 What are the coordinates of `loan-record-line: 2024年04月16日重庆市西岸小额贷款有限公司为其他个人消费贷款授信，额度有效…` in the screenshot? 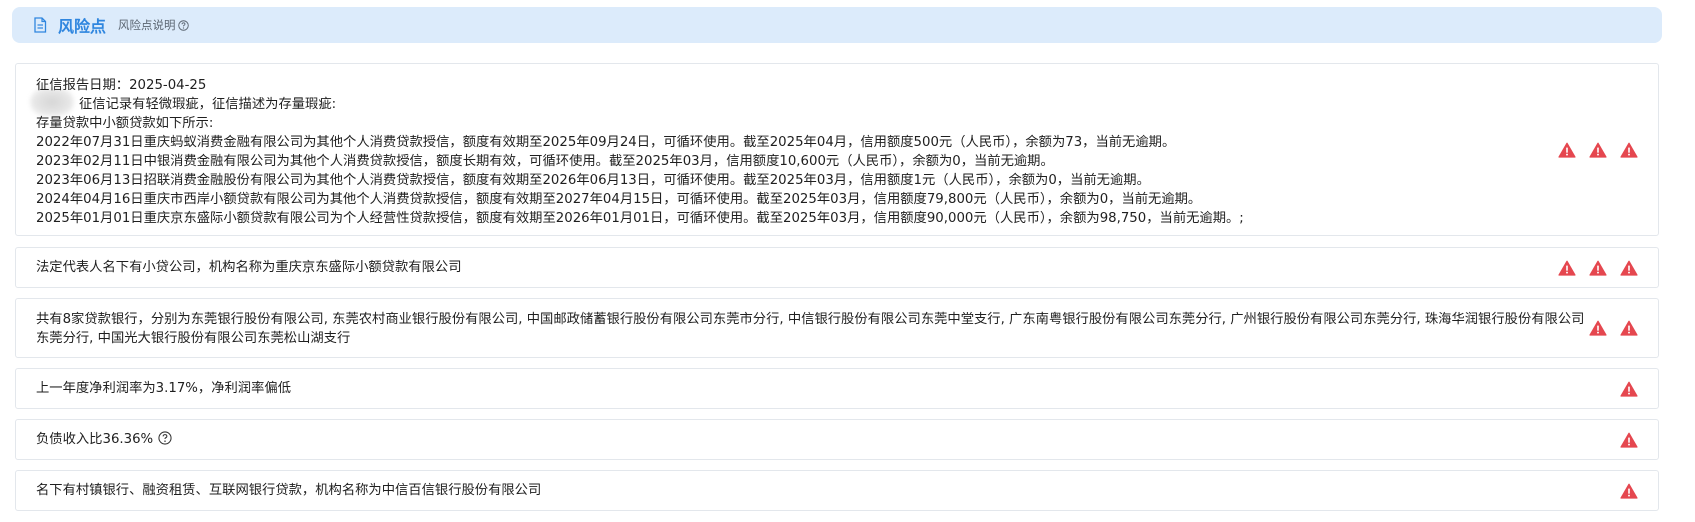 It's located at (619, 199).